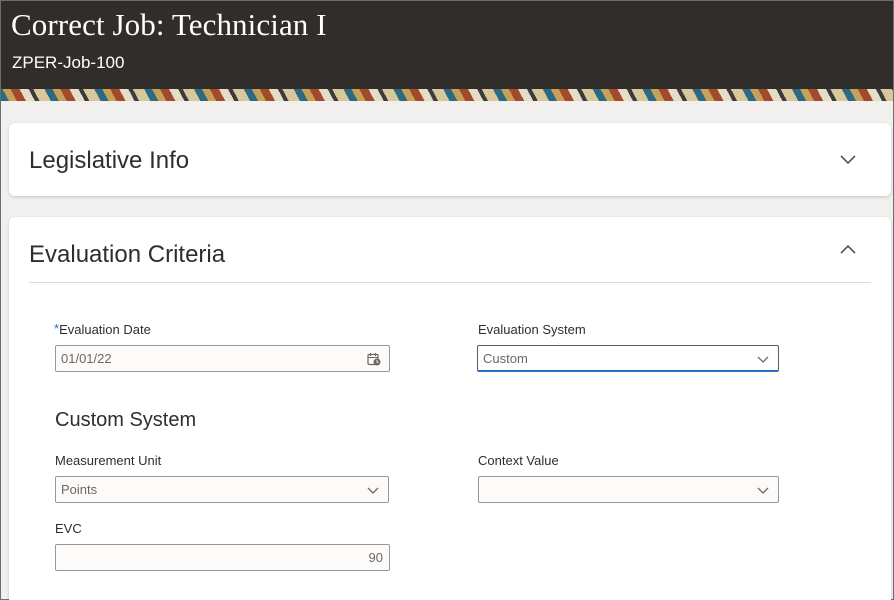 The width and height of the screenshot is (894, 600). I want to click on calendar-icon, so click(374, 359).